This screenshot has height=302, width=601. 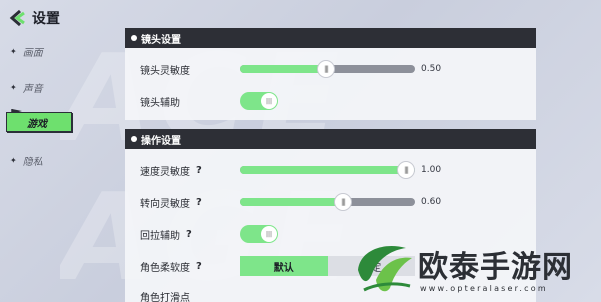 What do you see at coordinates (165, 268) in the screenshot?
I see `angle-softness-label: 角色柔软度` at bounding box center [165, 268].